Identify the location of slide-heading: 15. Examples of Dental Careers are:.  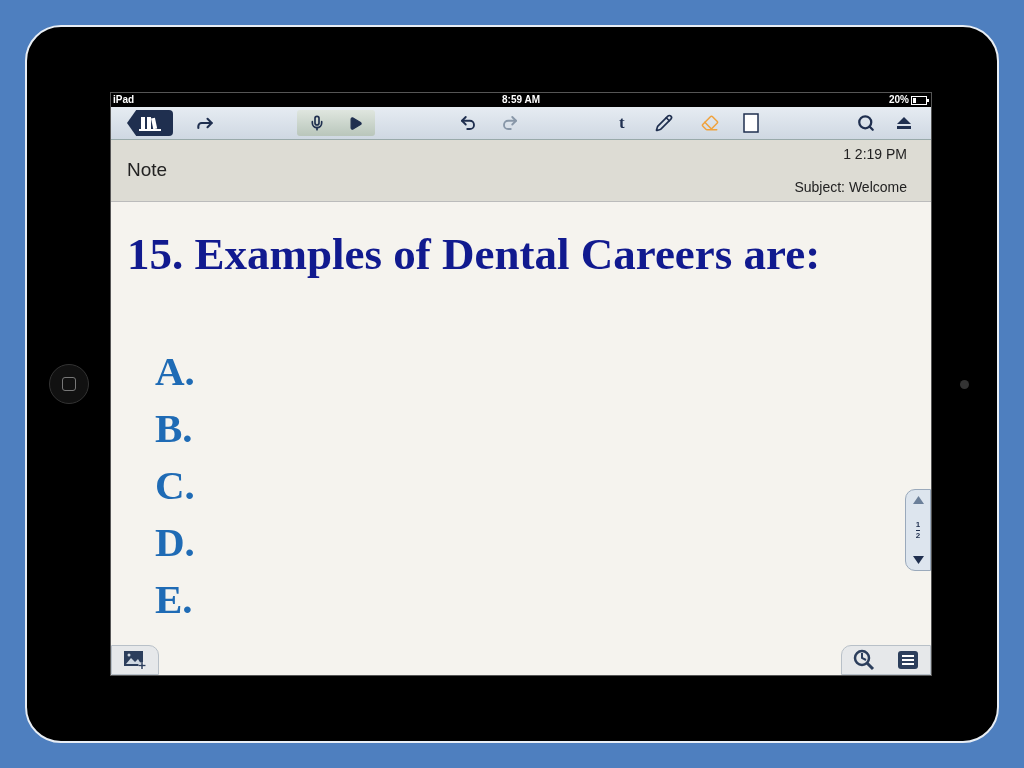
(474, 254).